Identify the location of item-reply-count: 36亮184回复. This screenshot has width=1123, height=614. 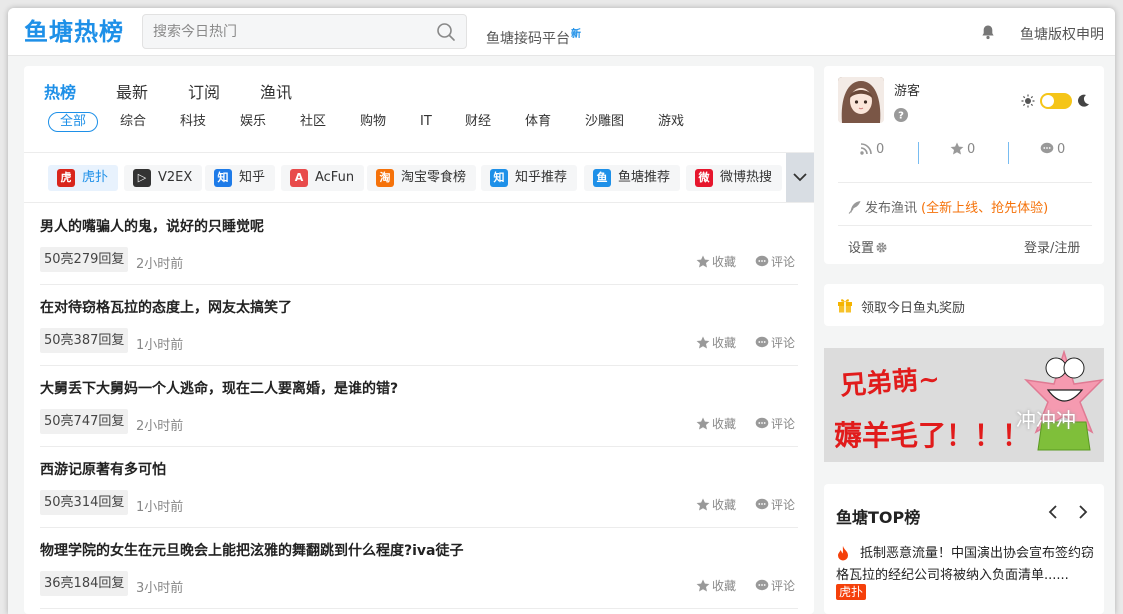
(84, 583).